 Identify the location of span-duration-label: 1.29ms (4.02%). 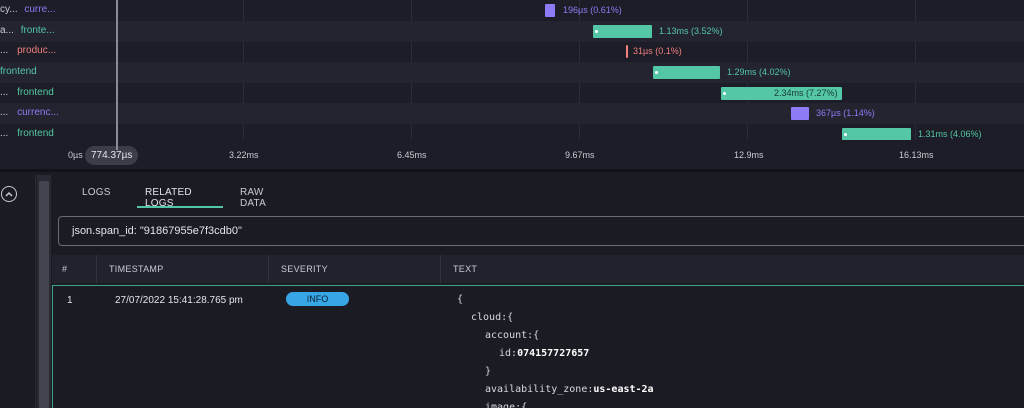
(759, 72).